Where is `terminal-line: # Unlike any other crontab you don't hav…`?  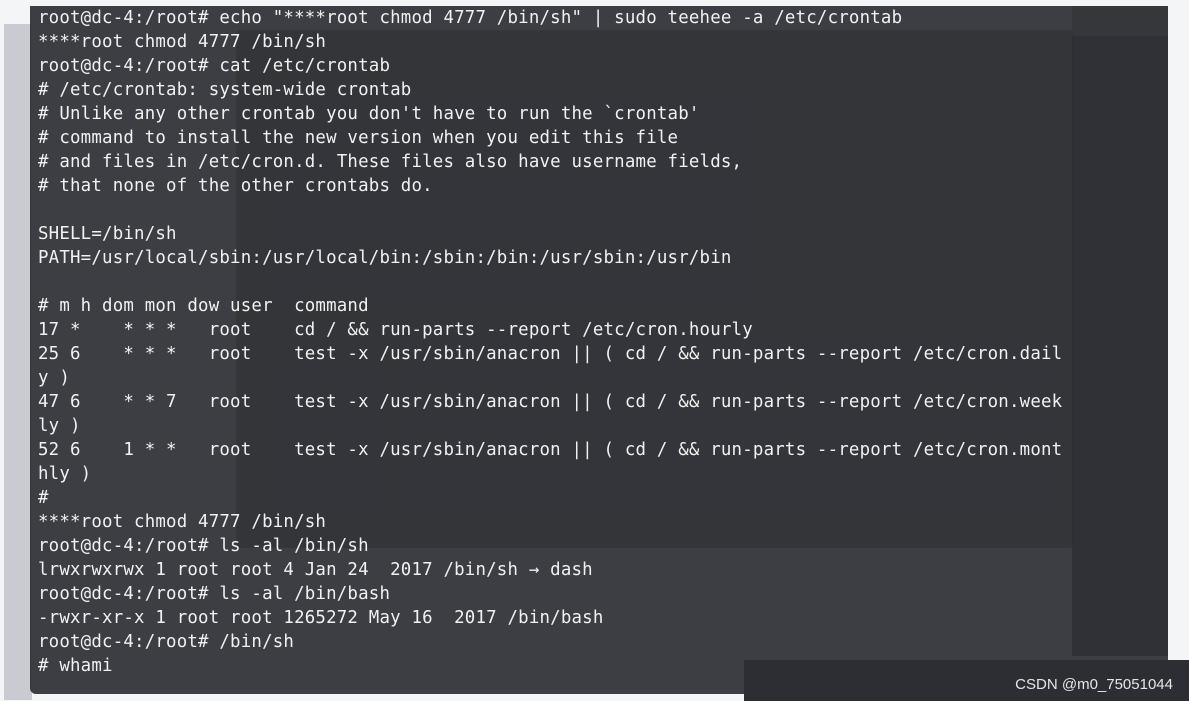 terminal-line: # Unlike any other crontab you don't hav… is located at coordinates (369, 114).